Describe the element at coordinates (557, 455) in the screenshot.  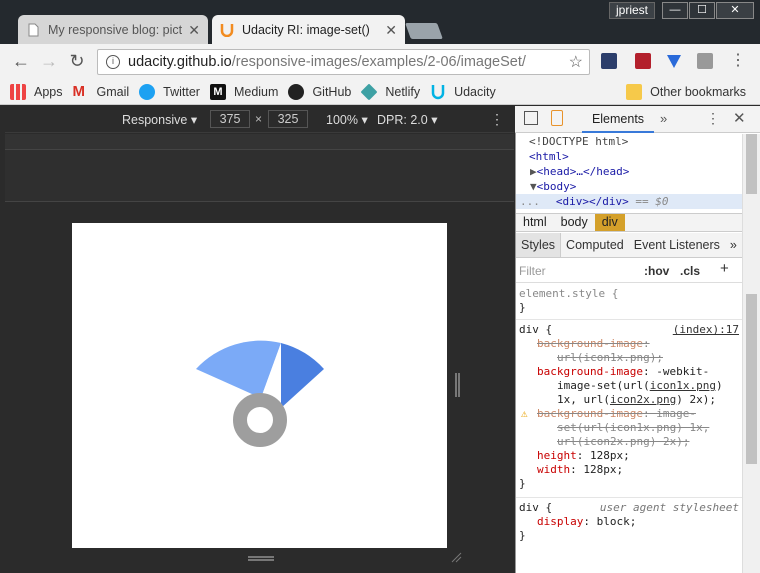
I see `prop-name: height` at that location.